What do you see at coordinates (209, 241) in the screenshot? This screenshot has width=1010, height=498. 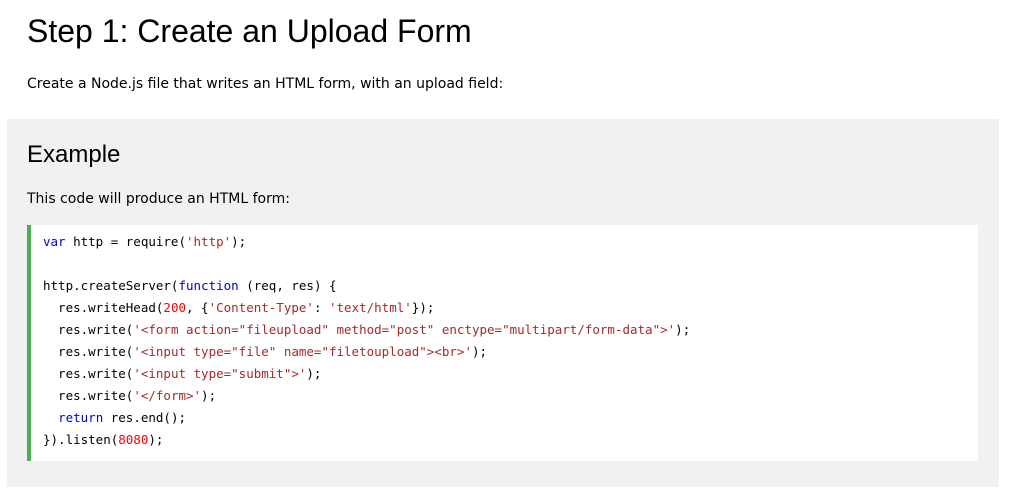 I see `code-token: 'http'` at bounding box center [209, 241].